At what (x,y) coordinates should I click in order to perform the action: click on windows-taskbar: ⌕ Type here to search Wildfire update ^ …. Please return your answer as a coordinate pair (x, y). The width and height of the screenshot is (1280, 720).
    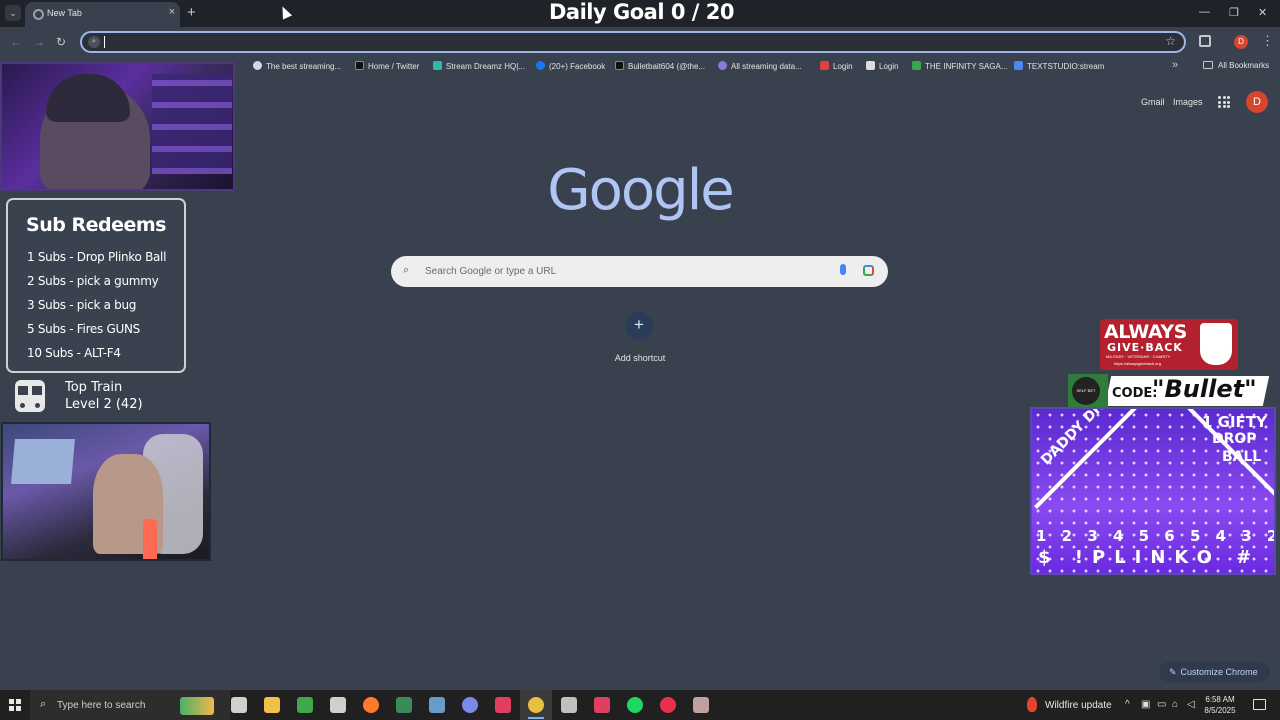
    Looking at the image, I should click on (640, 705).